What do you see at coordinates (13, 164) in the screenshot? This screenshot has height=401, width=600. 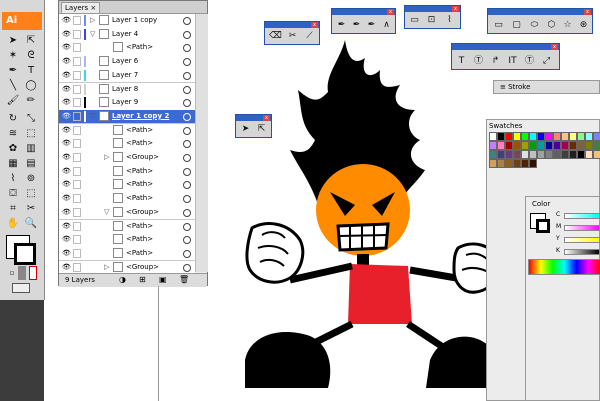 I see `mesh-tool-icon: ▦` at bounding box center [13, 164].